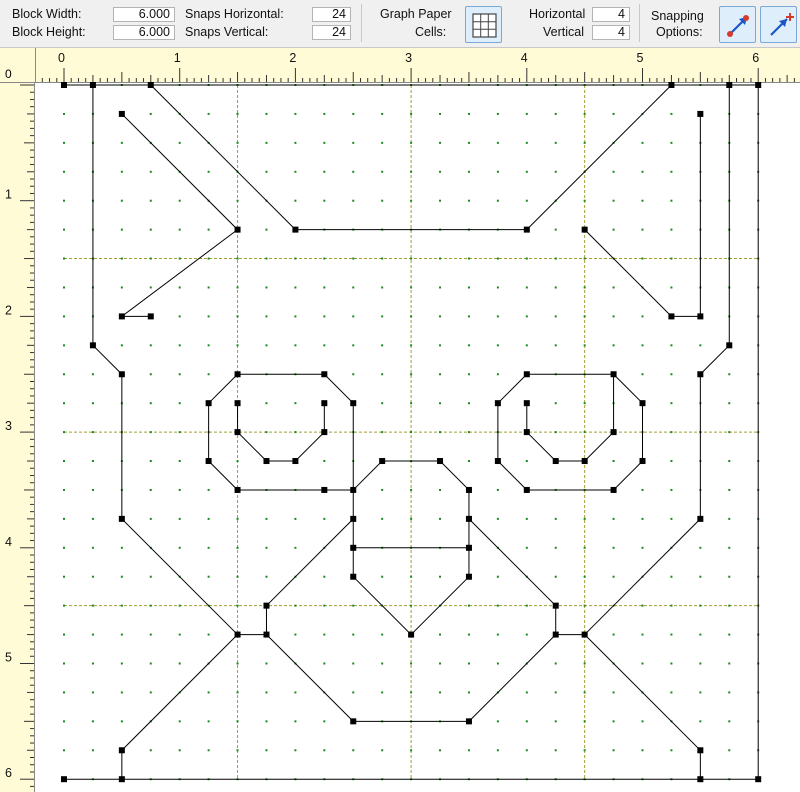 Image resolution: width=800 pixels, height=792 pixels. I want to click on block-width-field: 6.000, so click(144, 14).